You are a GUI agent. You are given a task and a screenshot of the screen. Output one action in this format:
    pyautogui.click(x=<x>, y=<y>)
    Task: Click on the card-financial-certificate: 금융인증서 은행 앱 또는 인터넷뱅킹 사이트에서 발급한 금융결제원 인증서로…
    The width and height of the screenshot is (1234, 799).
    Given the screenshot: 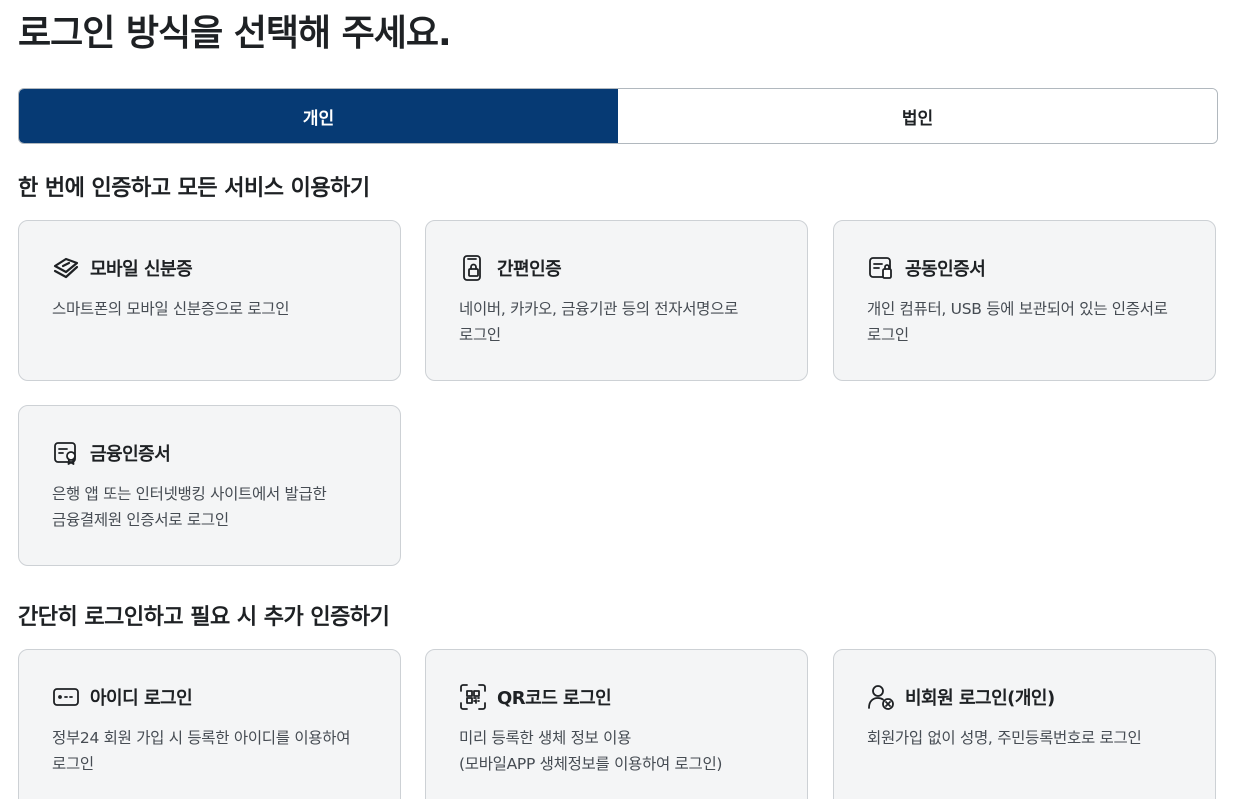 What is the action you would take?
    pyautogui.click(x=209, y=485)
    